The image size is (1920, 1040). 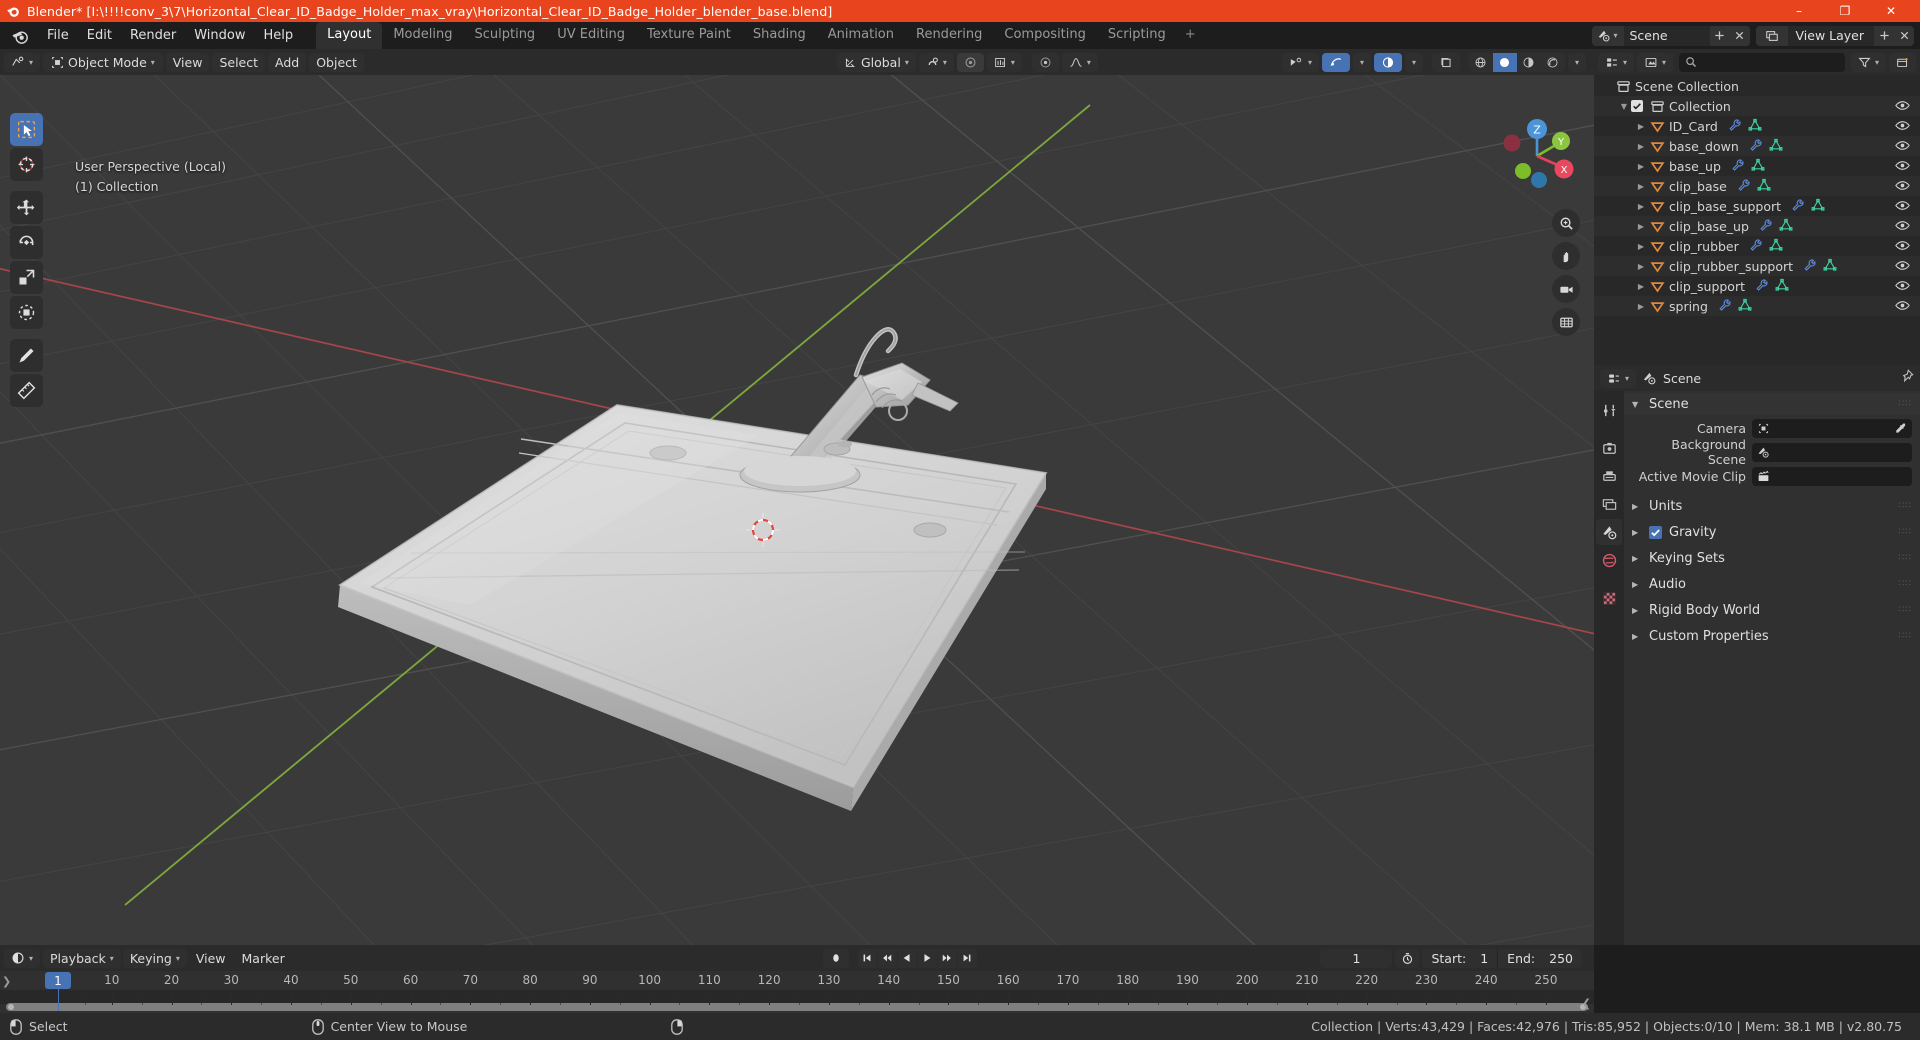 What do you see at coordinates (1757, 306) in the screenshot?
I see `outliner-row-spring: ▶ spring` at bounding box center [1757, 306].